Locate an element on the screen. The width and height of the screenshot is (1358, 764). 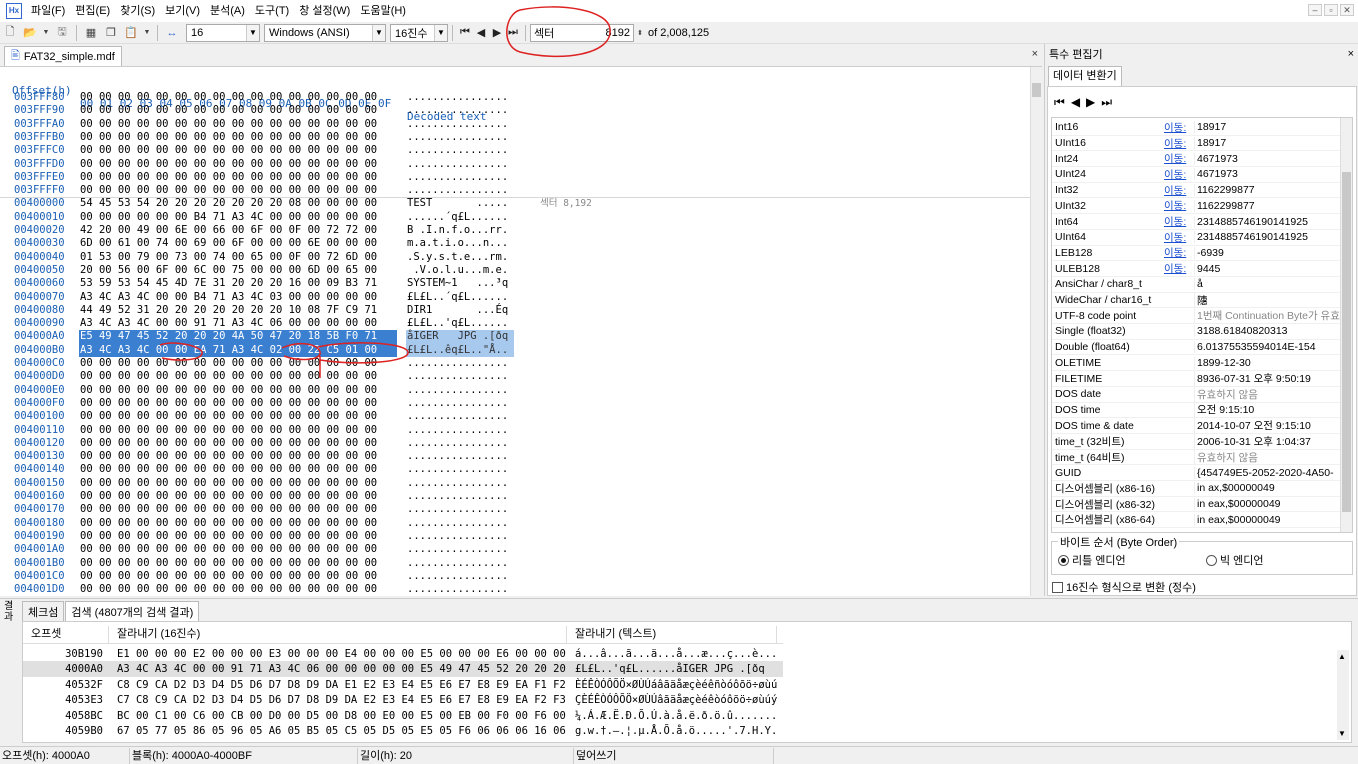
conversion-value: 유효하지 않음 is located at coordinates (1267, 457).